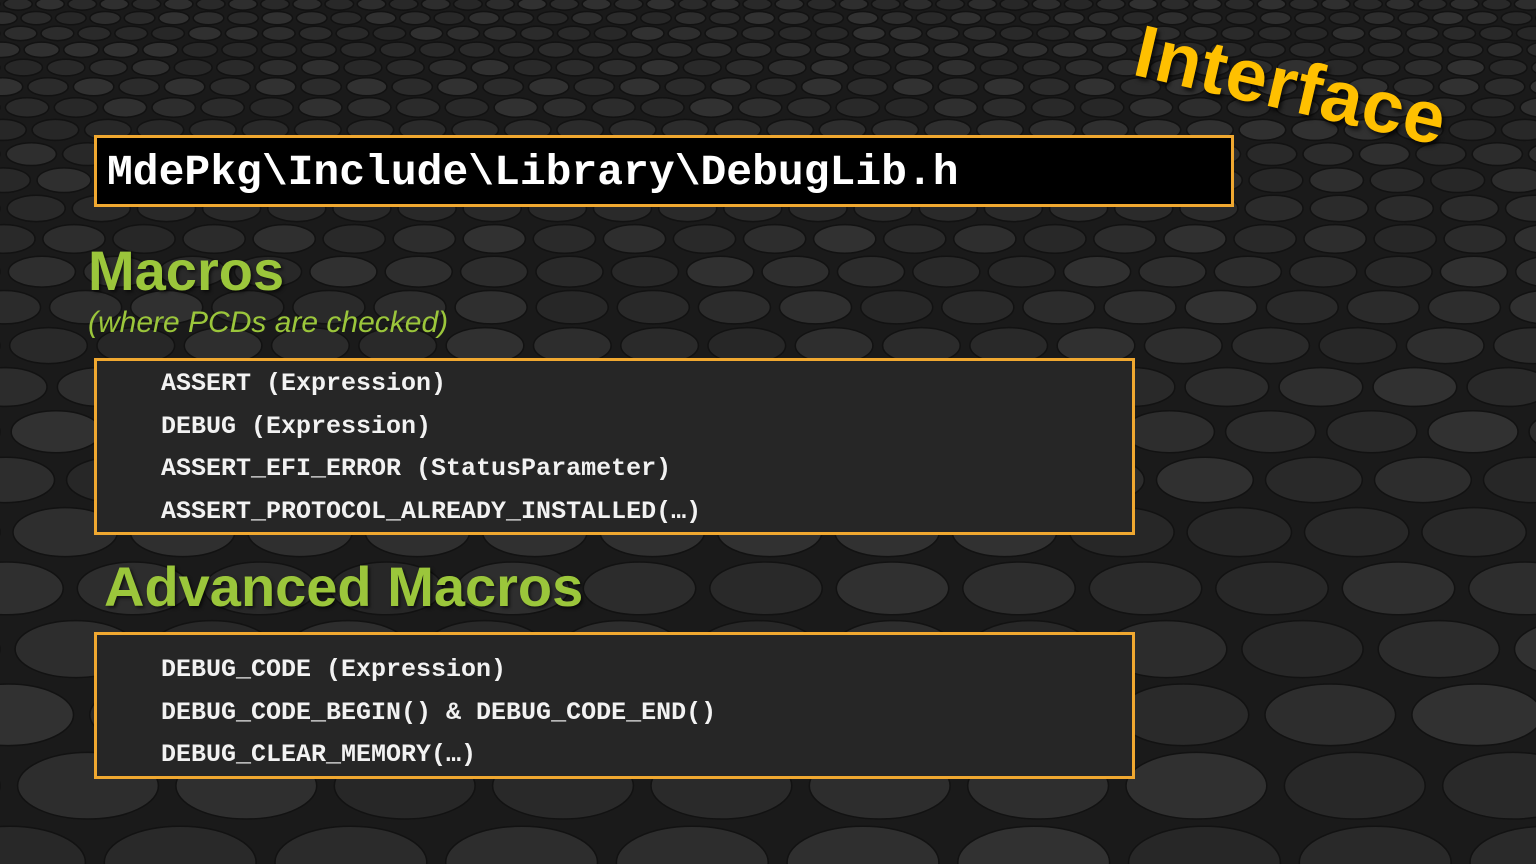  Describe the element at coordinates (431, 511) in the screenshot. I see `macro-item: ASSERT_PROTOCOL_ALREADY_INSTALLED(…)` at that location.